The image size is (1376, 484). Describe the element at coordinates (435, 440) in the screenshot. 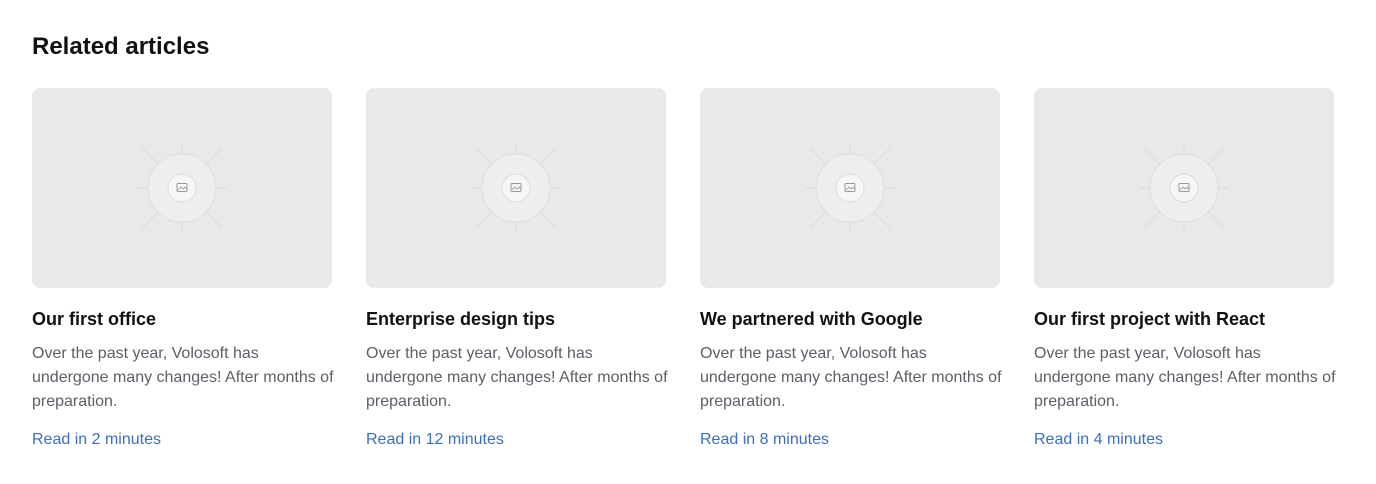

I see `read-time-link: Read in 12 minutes` at that location.